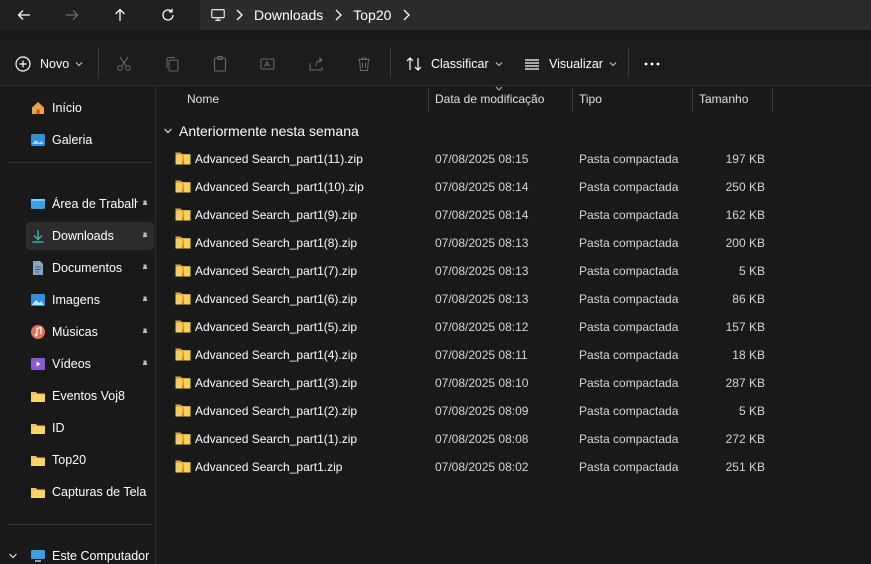 This screenshot has width=871, height=564. I want to click on rename-button, so click(268, 64).